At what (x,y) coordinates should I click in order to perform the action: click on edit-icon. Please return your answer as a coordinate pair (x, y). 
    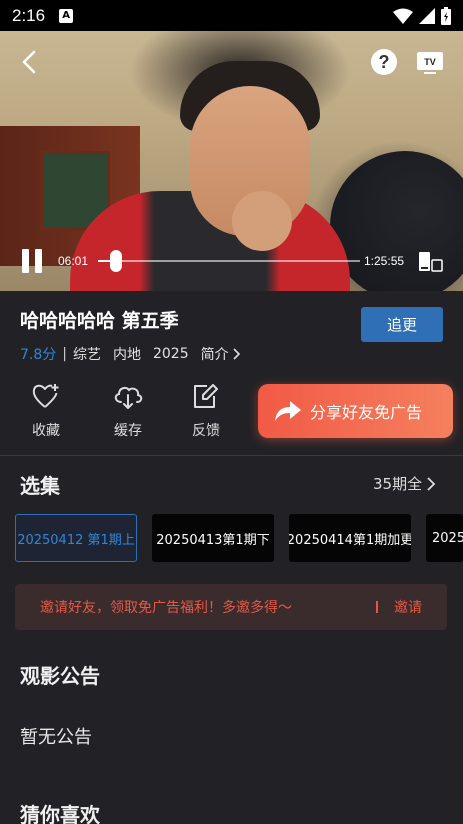
    Looking at the image, I should click on (206, 396).